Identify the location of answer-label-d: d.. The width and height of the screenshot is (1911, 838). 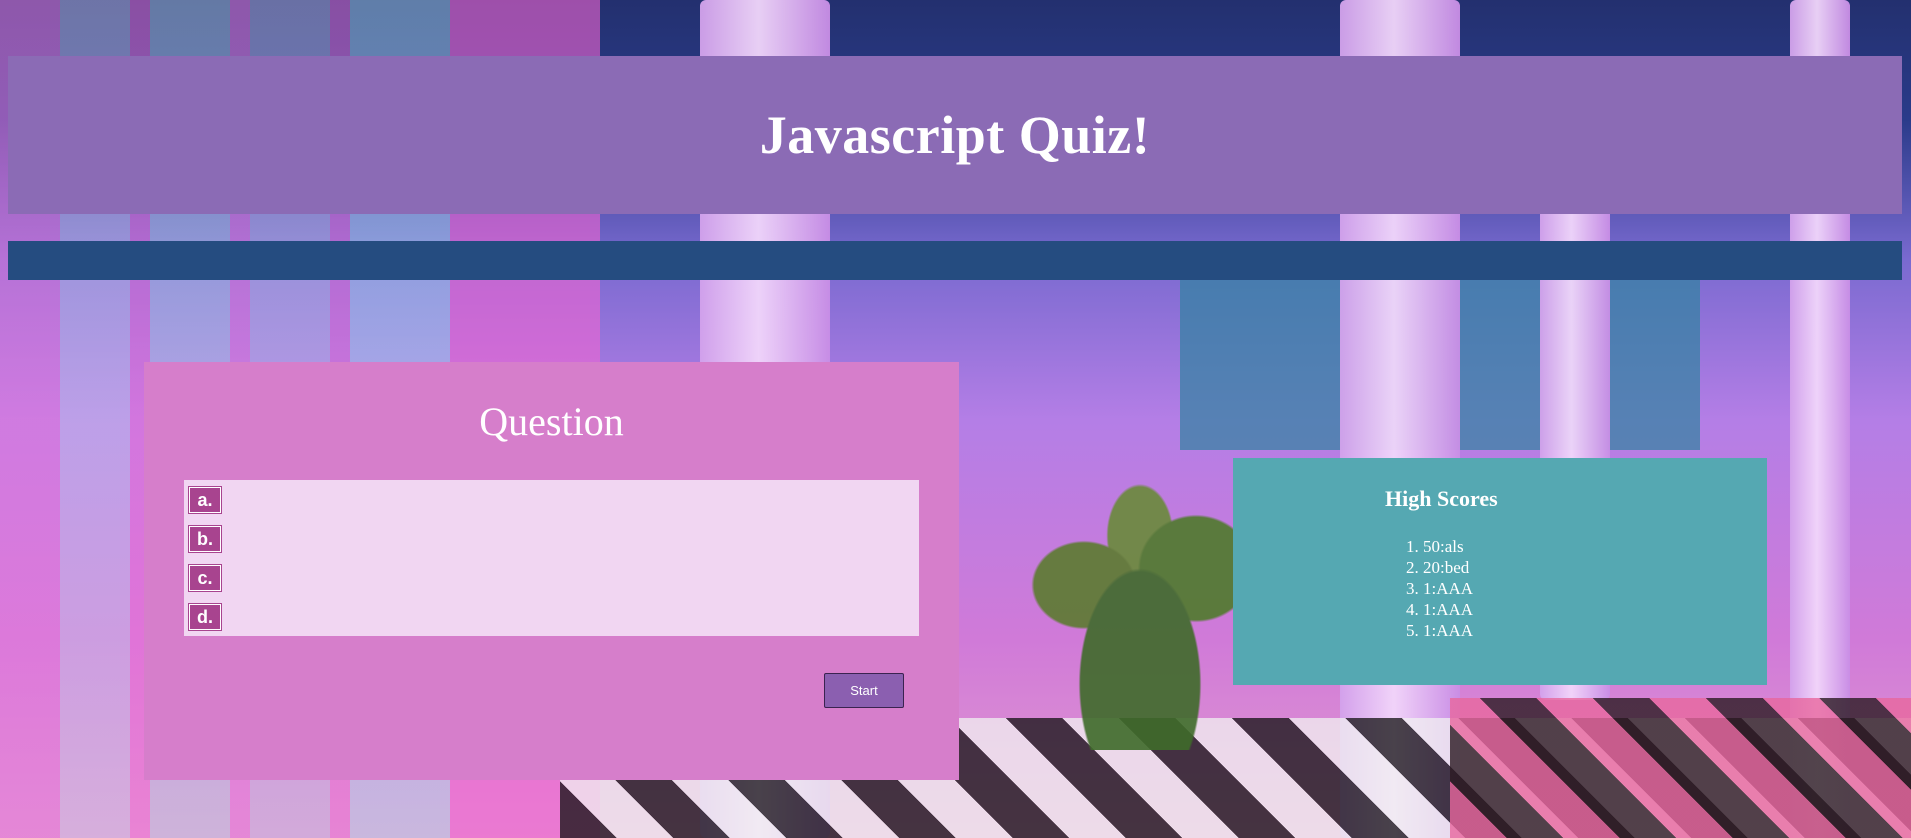
(205, 617).